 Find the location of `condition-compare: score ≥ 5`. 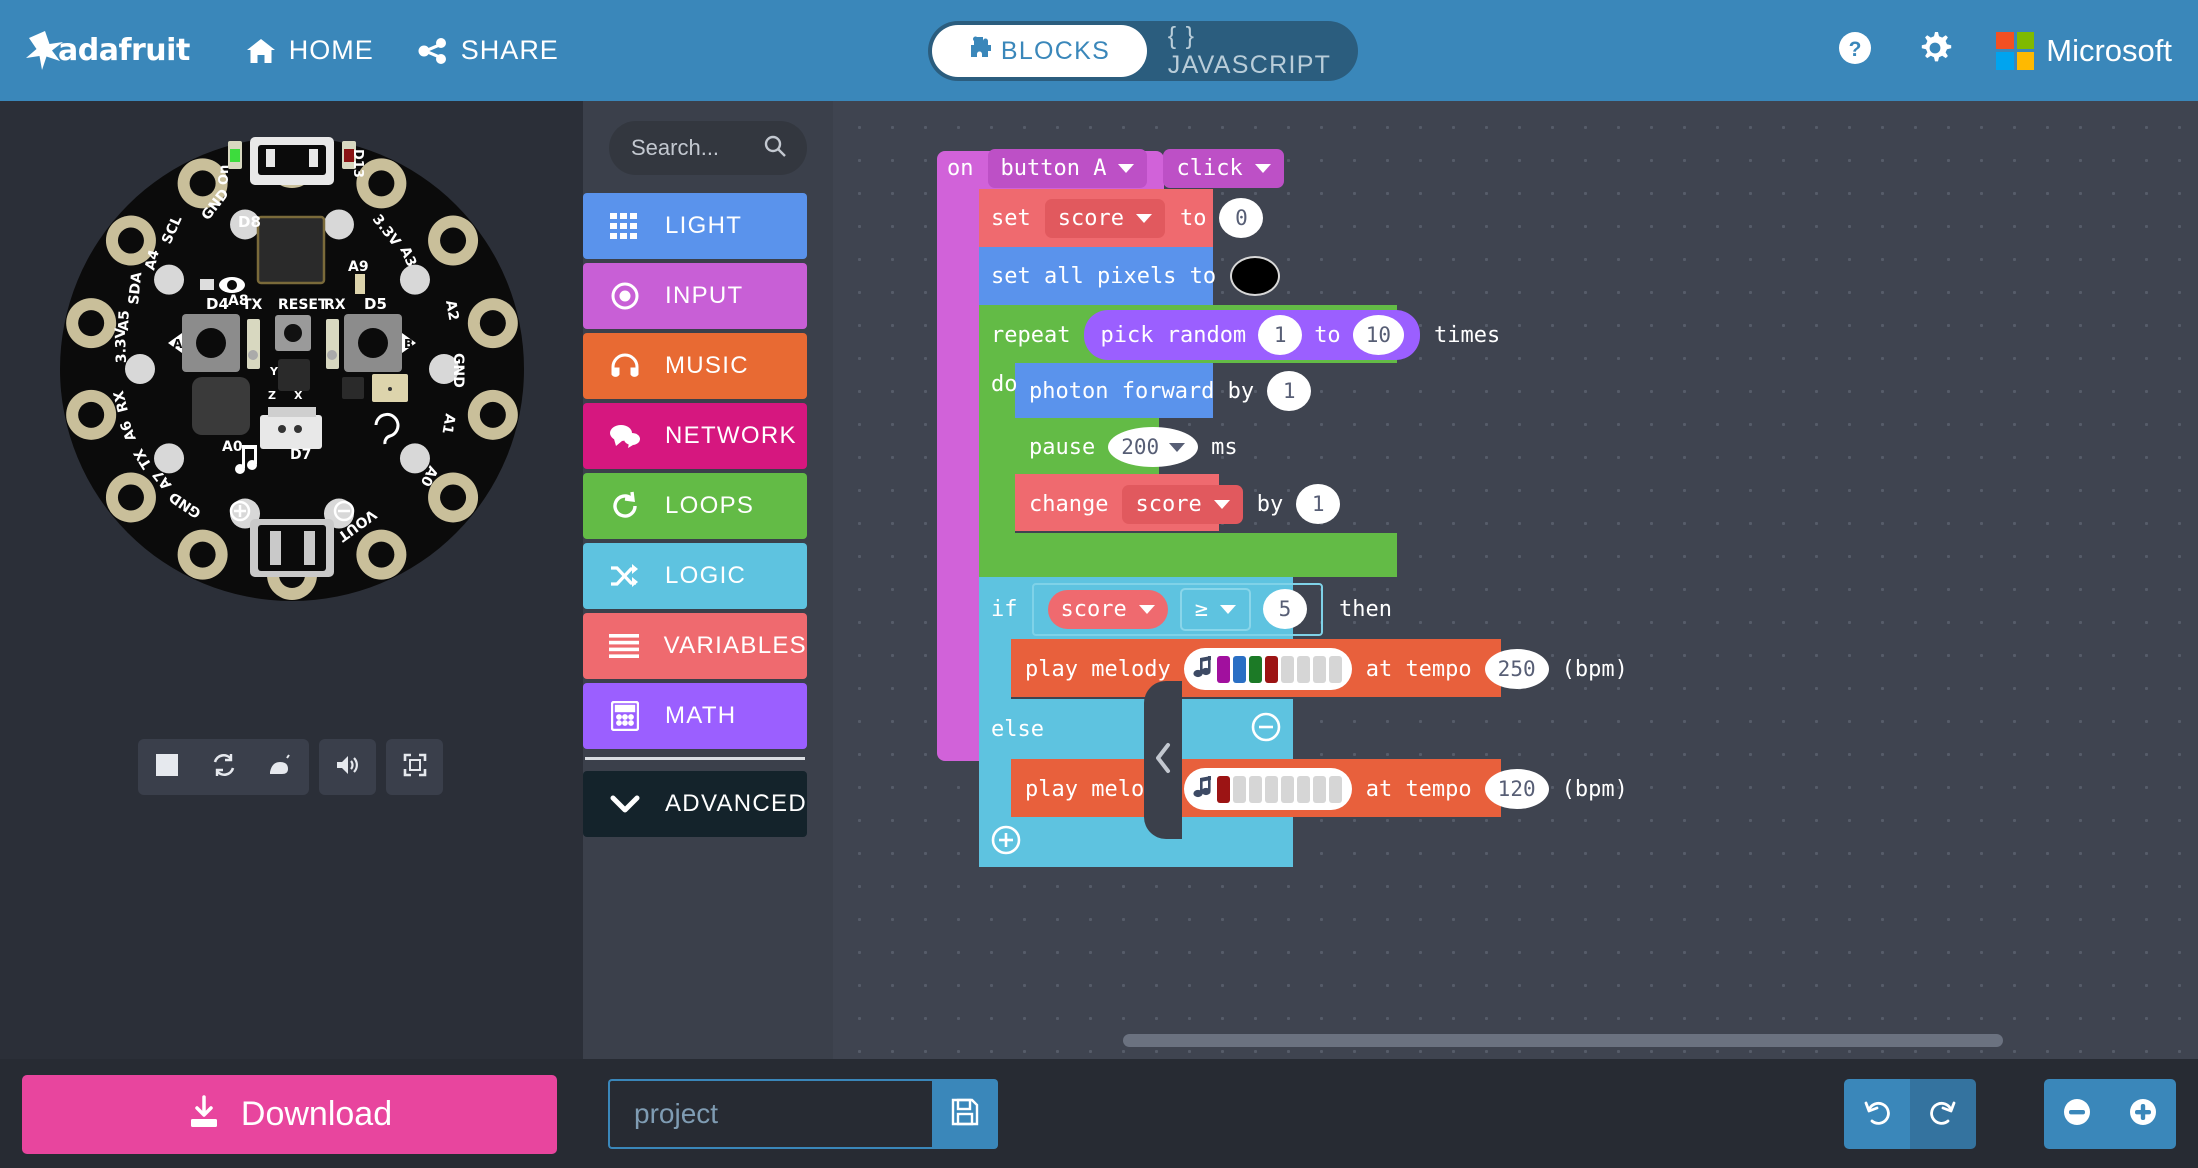

condition-compare: score ≥ 5 is located at coordinates (1177, 609).